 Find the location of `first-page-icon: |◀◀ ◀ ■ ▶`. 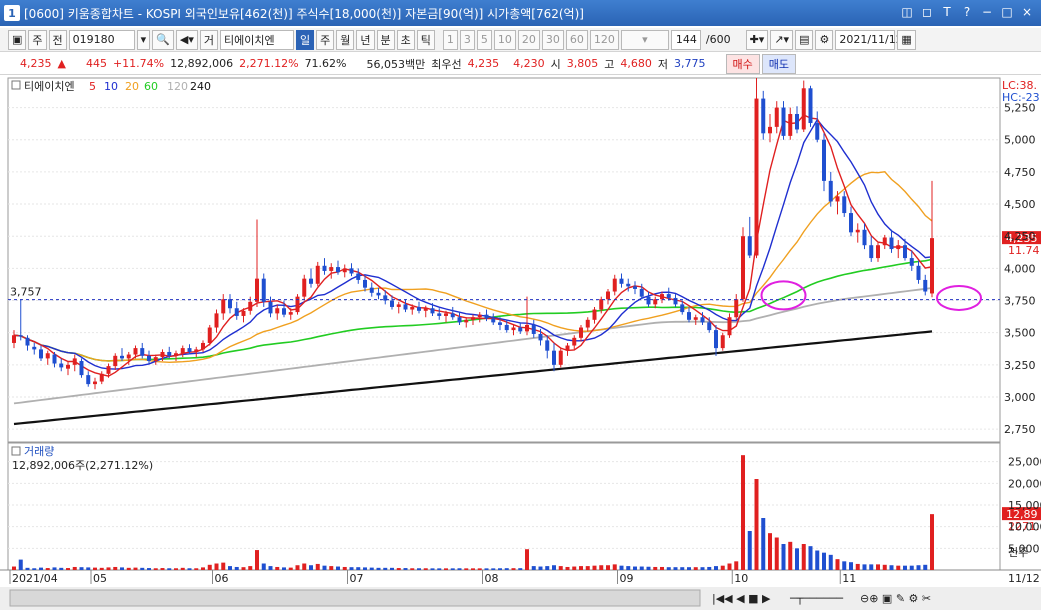

first-page-icon: |◀◀ ◀ ■ ▶ is located at coordinates (741, 598).